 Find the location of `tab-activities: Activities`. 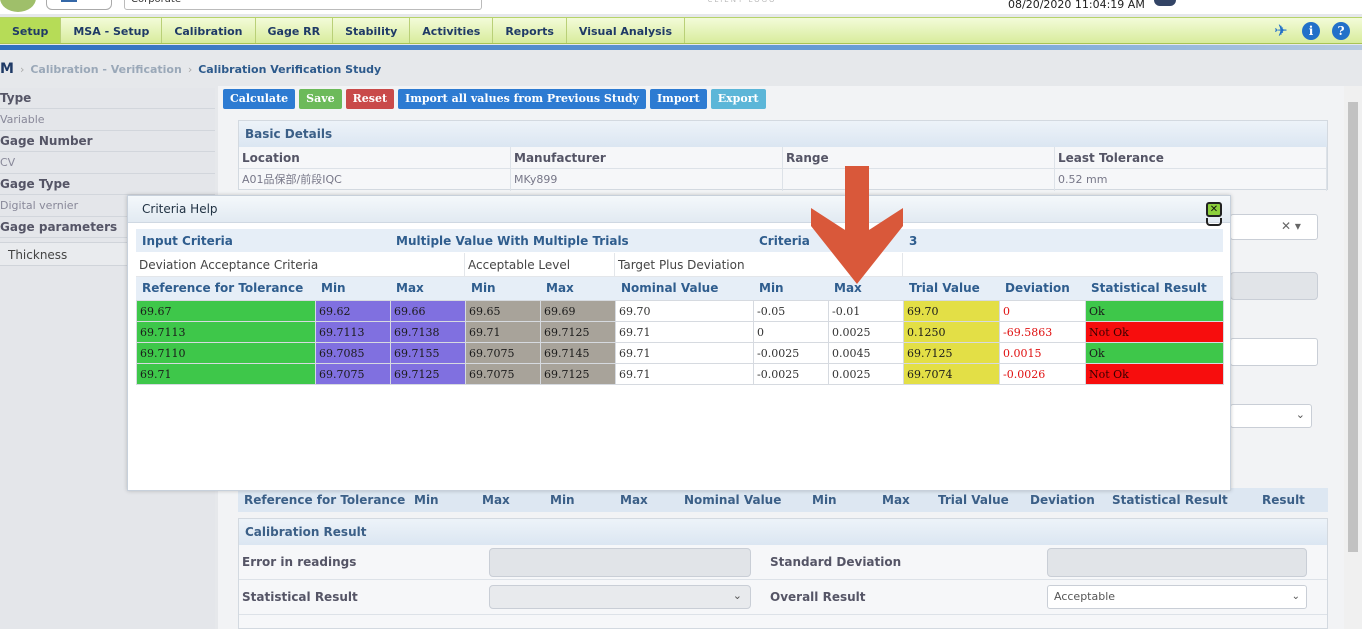

tab-activities: Activities is located at coordinates (452, 30).